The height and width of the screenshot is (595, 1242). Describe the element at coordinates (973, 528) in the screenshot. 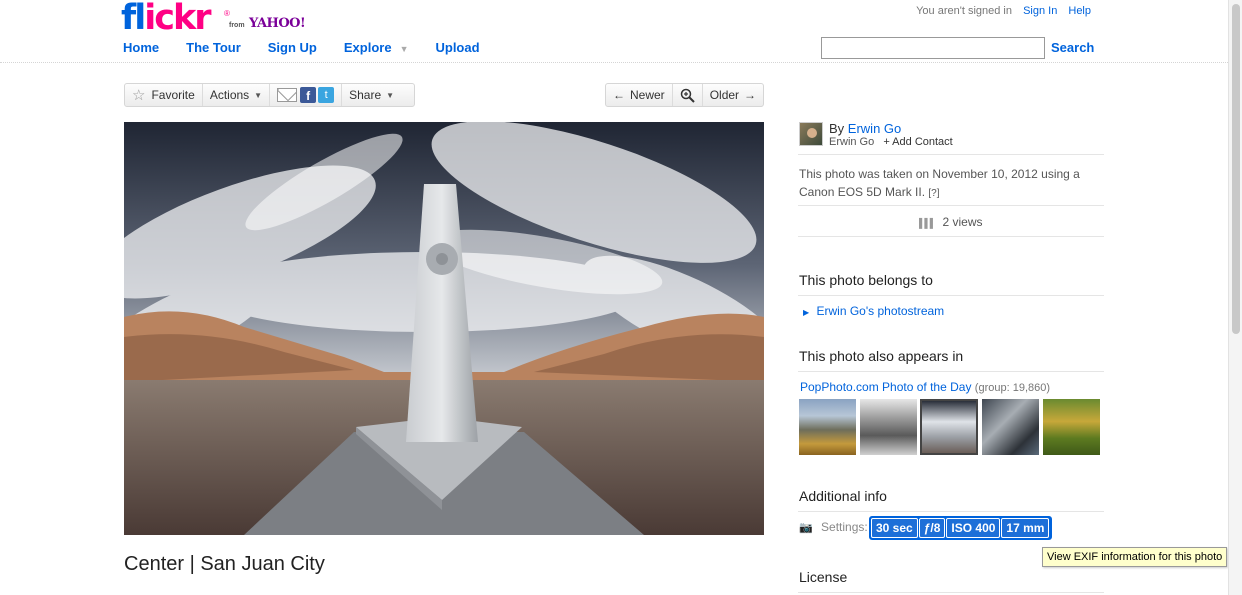

I see `exif-iso: ISO 400` at that location.